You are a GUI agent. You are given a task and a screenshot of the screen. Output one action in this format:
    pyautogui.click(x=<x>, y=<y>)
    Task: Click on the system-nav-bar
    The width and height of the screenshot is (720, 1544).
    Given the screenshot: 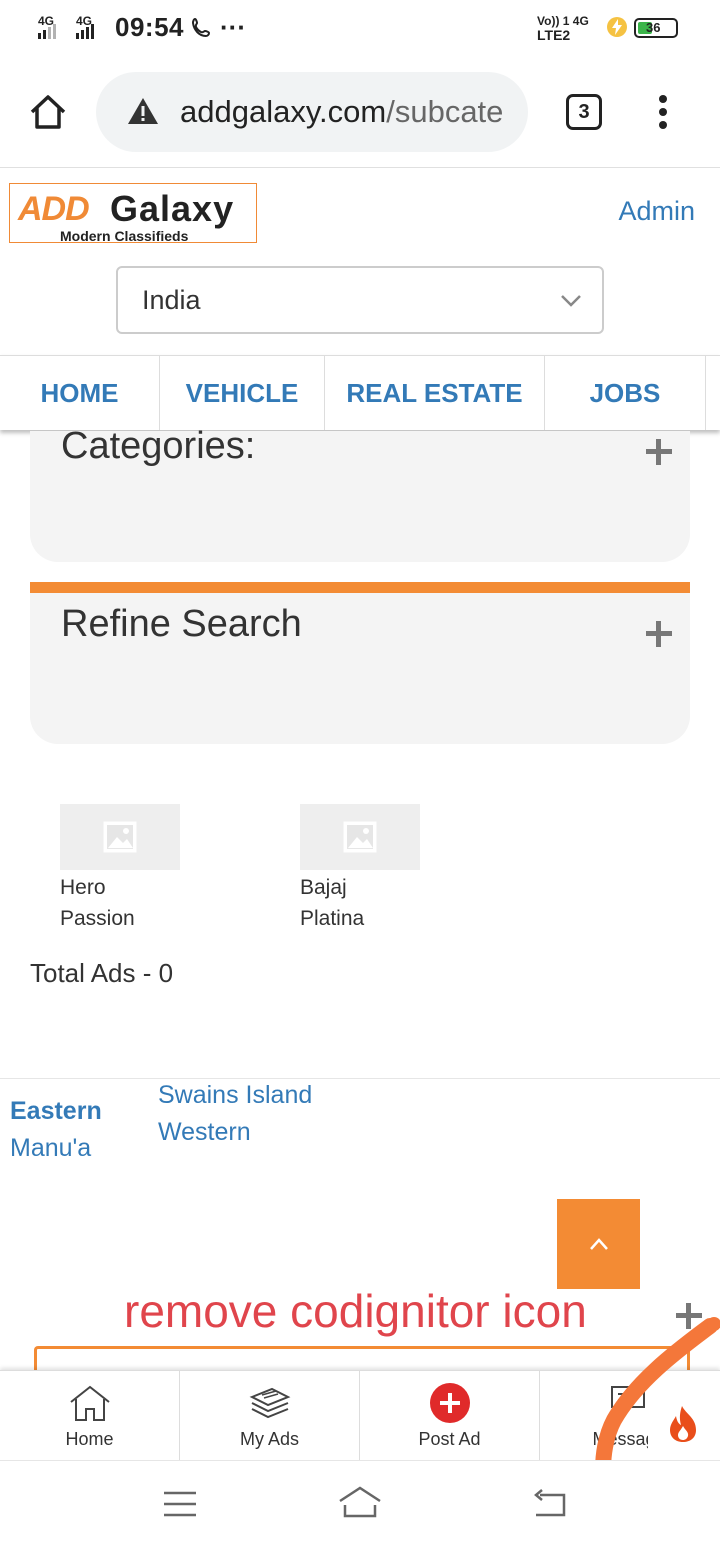 What is the action you would take?
    pyautogui.click(x=360, y=1502)
    